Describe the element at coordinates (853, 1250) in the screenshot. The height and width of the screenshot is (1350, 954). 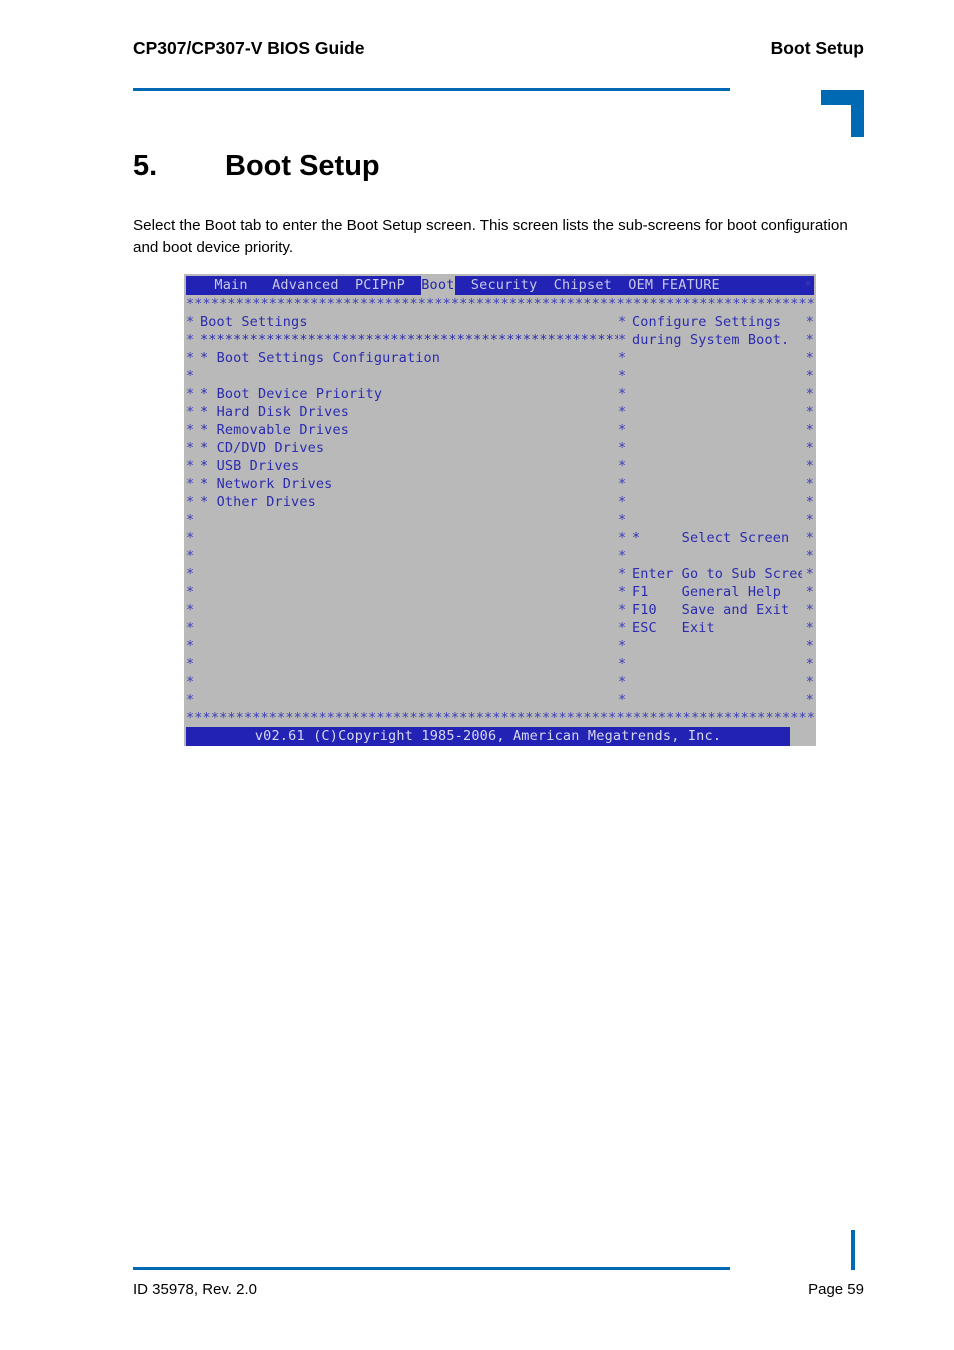
I see `footer-divider-rule-right` at that location.